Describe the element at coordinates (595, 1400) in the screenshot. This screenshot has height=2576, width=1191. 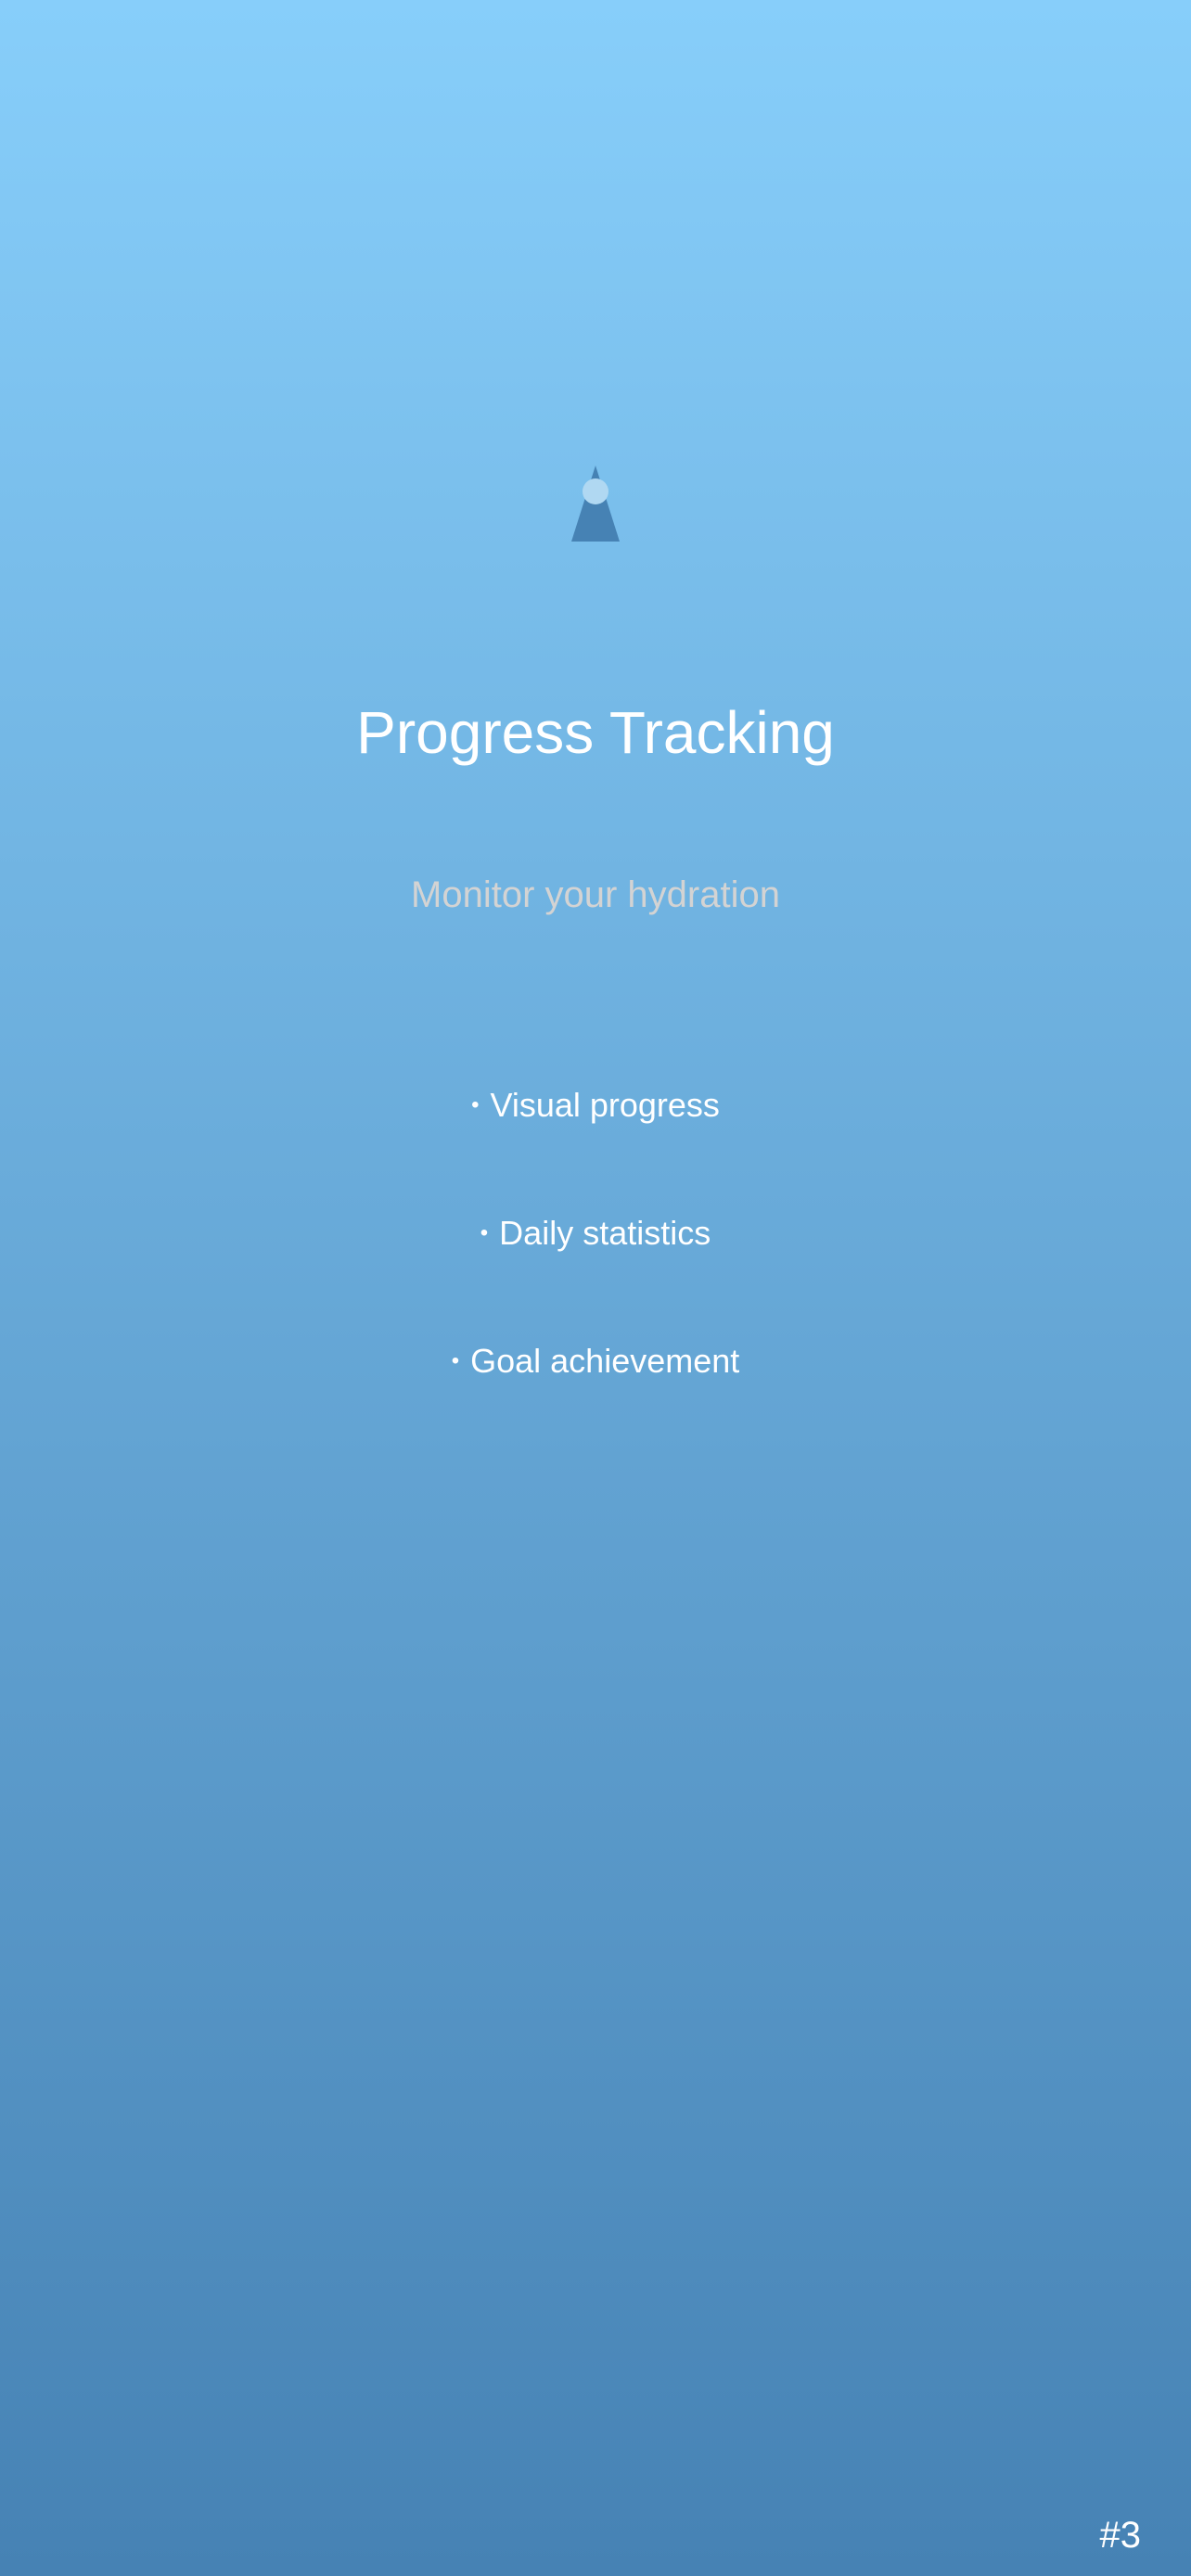
I see `feature-item: • Goal achievement` at that location.